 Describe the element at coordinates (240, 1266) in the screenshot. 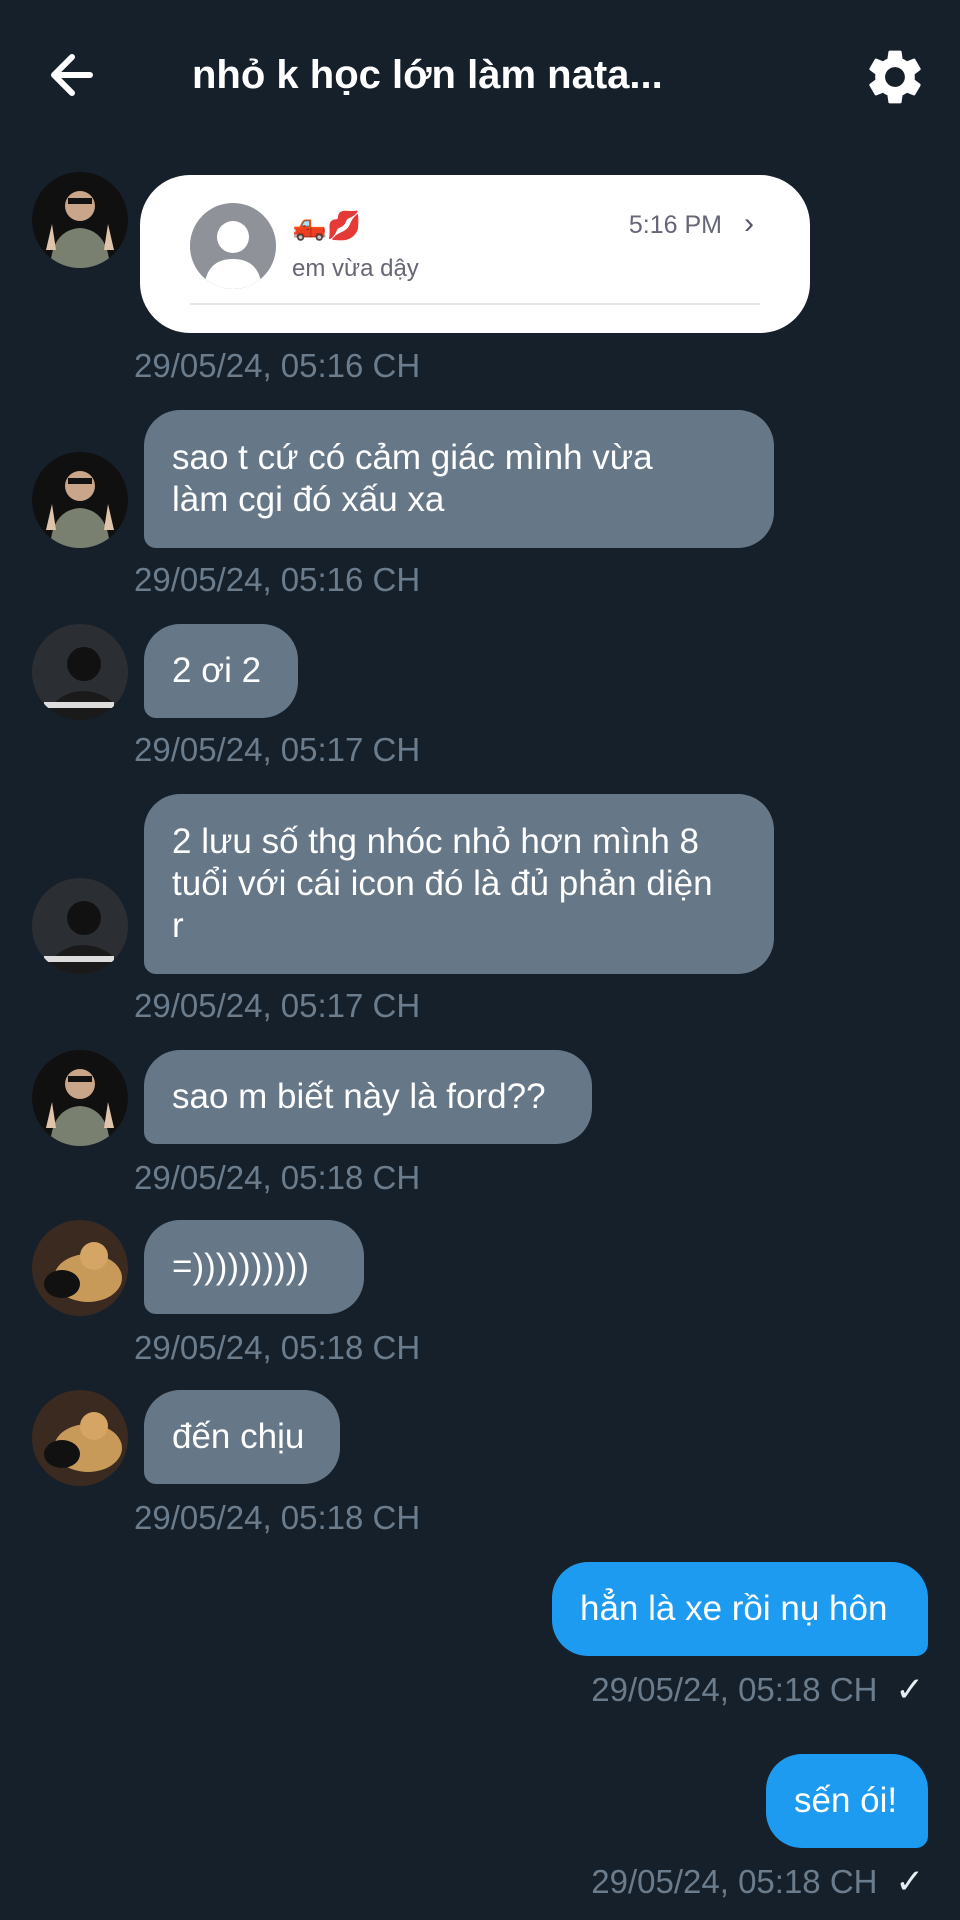

I see `message-text: =))))))))))` at that location.